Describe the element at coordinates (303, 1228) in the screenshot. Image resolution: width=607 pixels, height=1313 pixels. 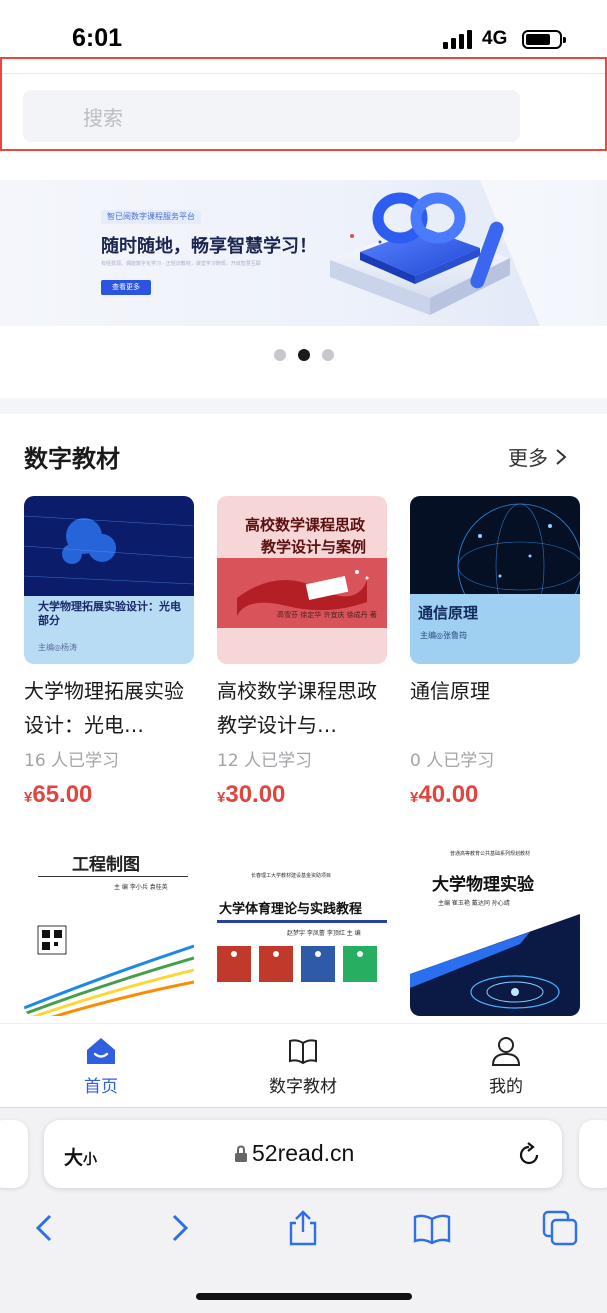
I see `share-icon` at that location.